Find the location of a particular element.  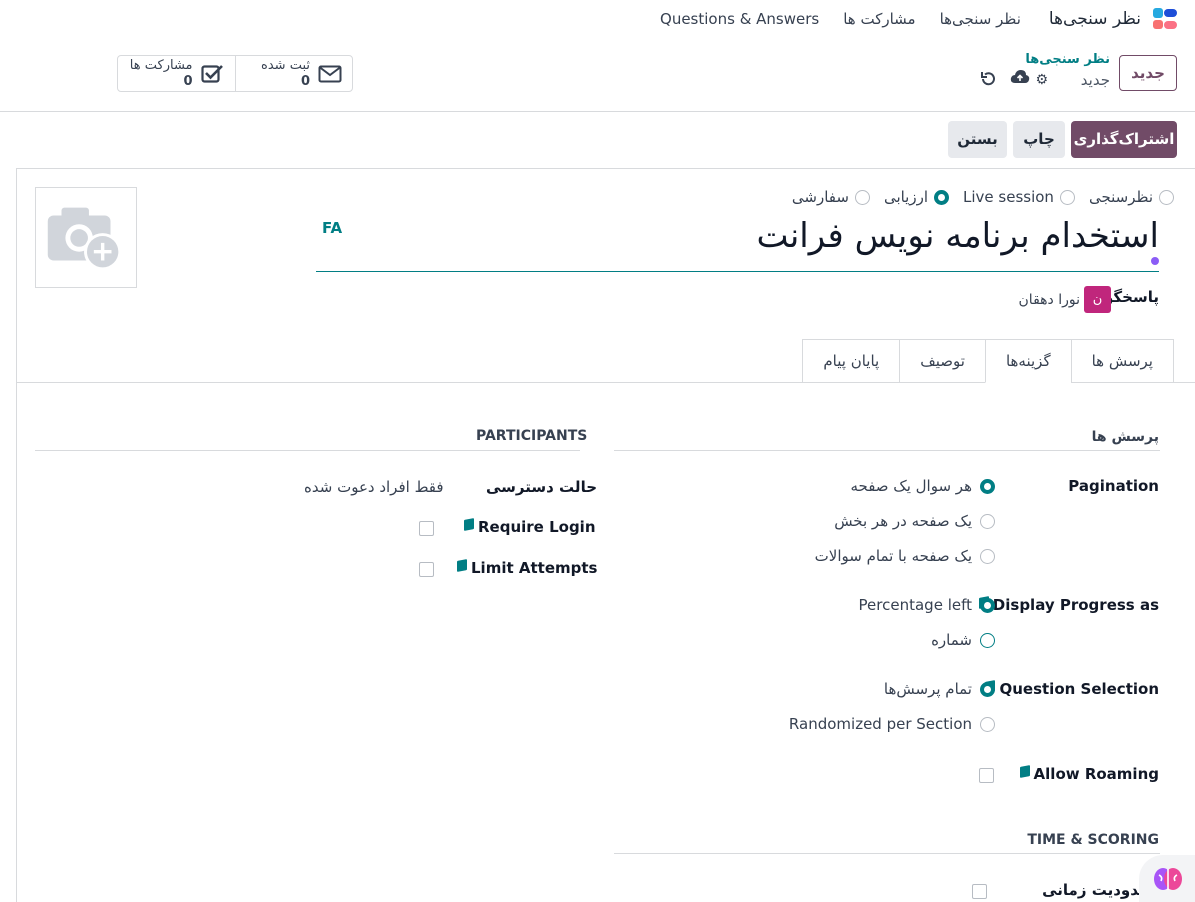

progress-option: شماره is located at coordinates (963, 640).